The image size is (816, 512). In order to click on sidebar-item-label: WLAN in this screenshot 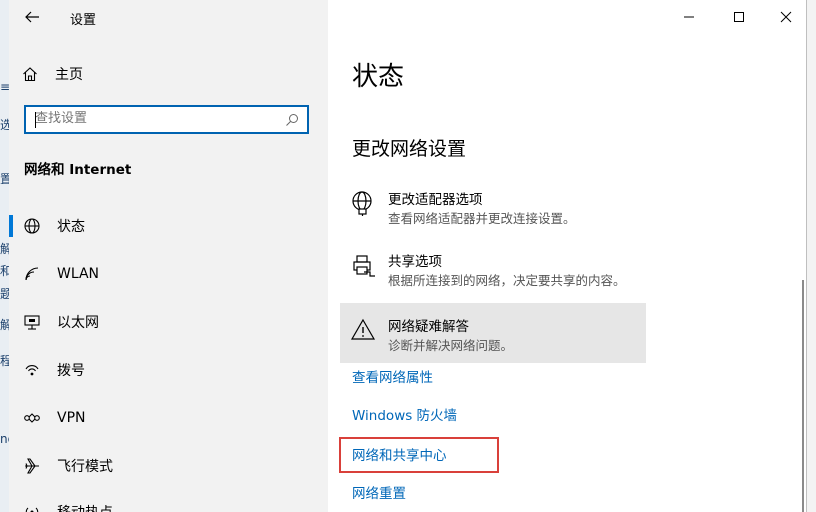, I will do `click(78, 274)`.